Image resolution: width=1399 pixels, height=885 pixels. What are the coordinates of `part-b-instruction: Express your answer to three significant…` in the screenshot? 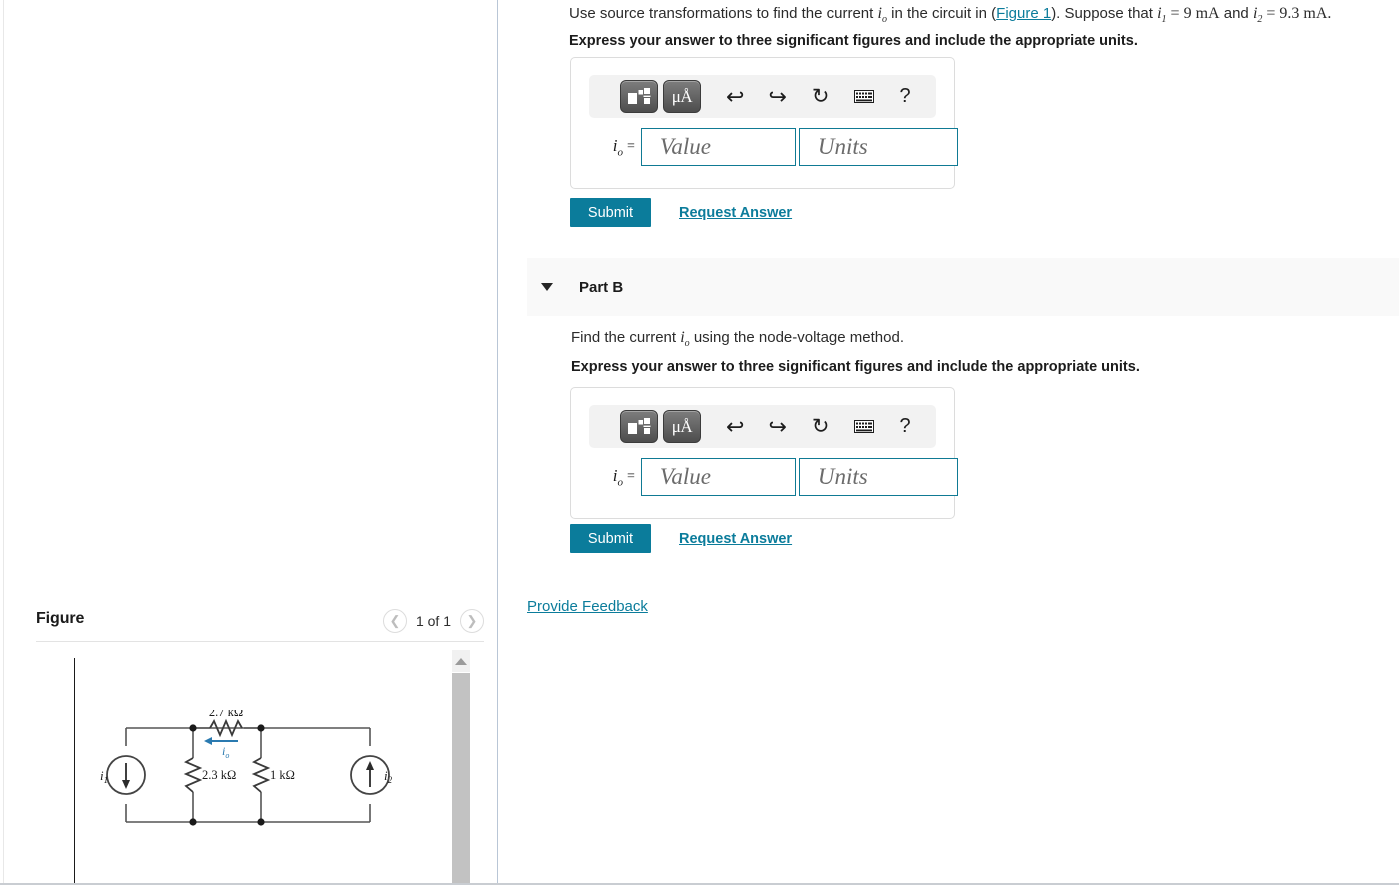 It's located at (855, 367).